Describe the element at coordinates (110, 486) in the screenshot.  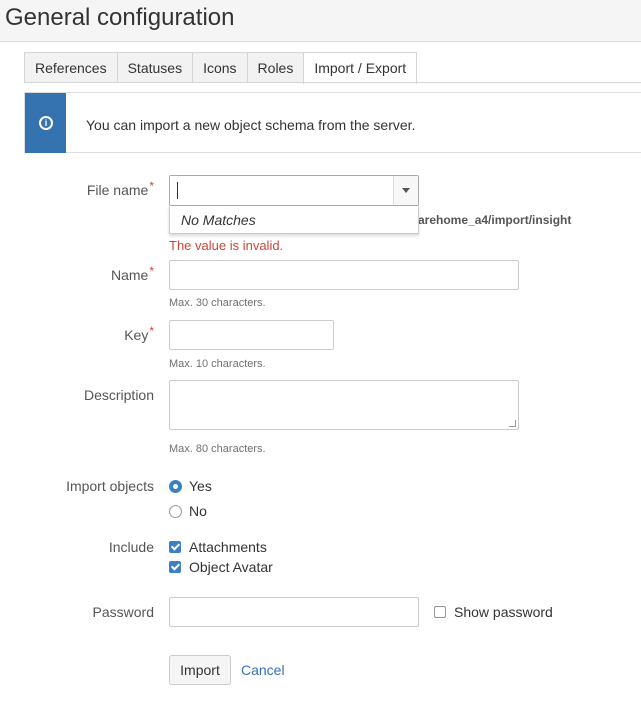
I see `import-objects-label: Import objects` at that location.